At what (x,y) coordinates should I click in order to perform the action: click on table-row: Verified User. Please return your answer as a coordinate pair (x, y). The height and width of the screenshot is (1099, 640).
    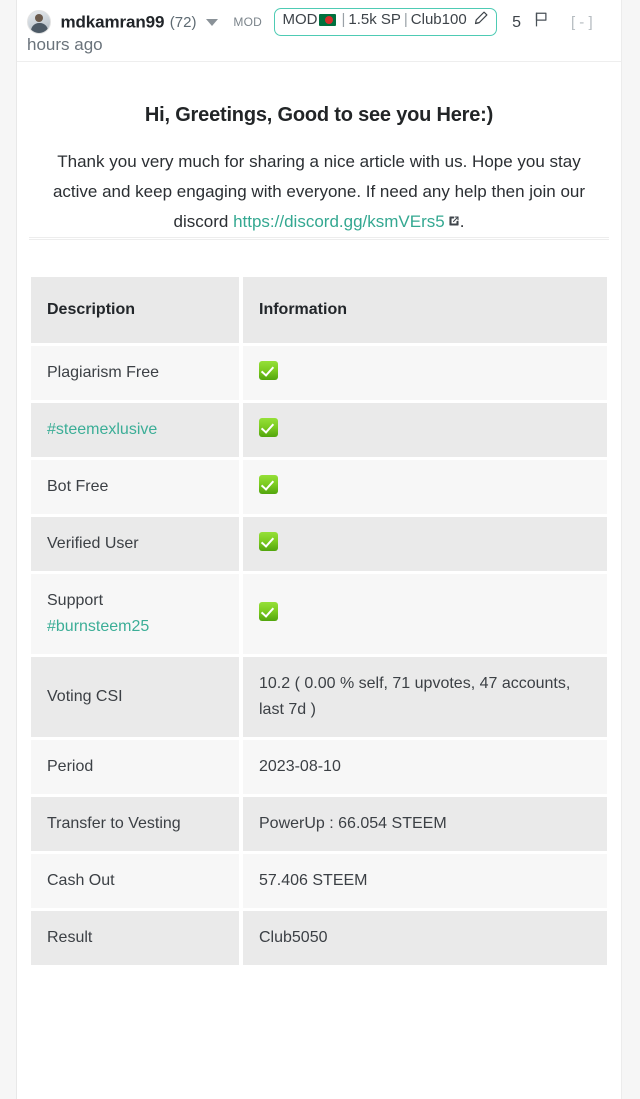
    Looking at the image, I should click on (319, 544).